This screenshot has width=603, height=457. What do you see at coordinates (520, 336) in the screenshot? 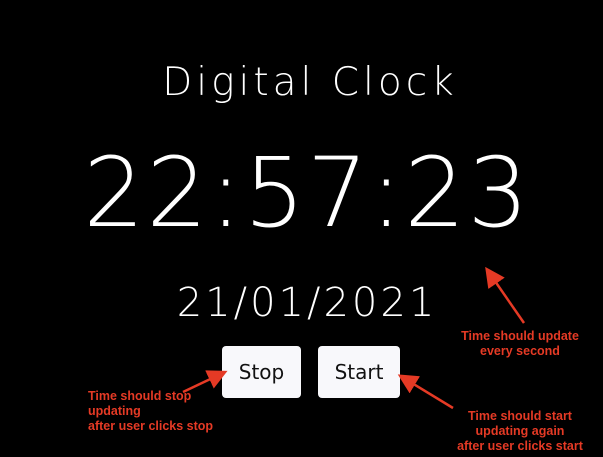
I see `annotation-line: Time should update` at bounding box center [520, 336].